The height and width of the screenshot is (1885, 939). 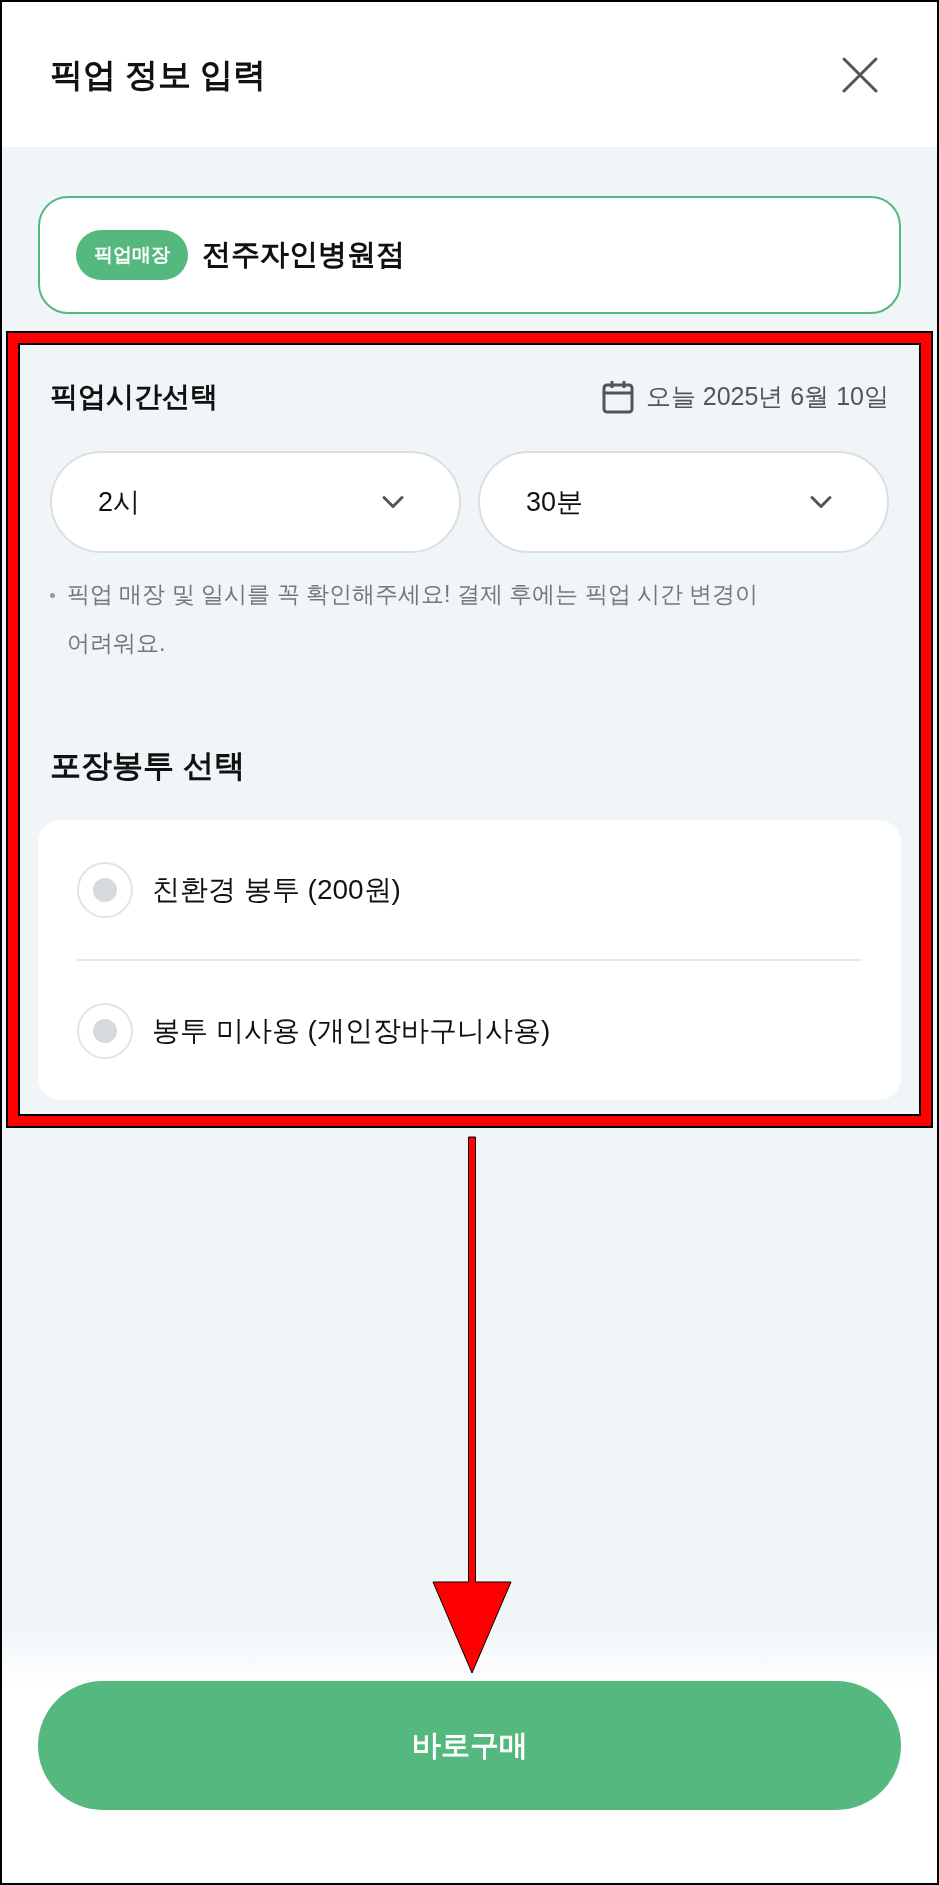 I want to click on option-label: 친환경 봉투 (200원), so click(x=276, y=889).